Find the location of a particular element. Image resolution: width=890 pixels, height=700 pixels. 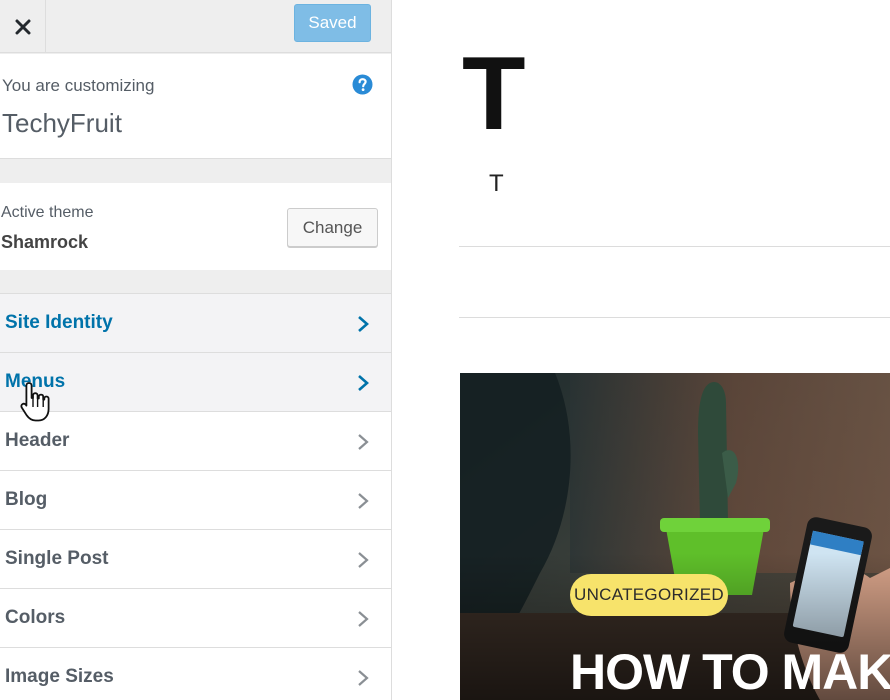

active-theme-label: Active theme is located at coordinates (47, 212).